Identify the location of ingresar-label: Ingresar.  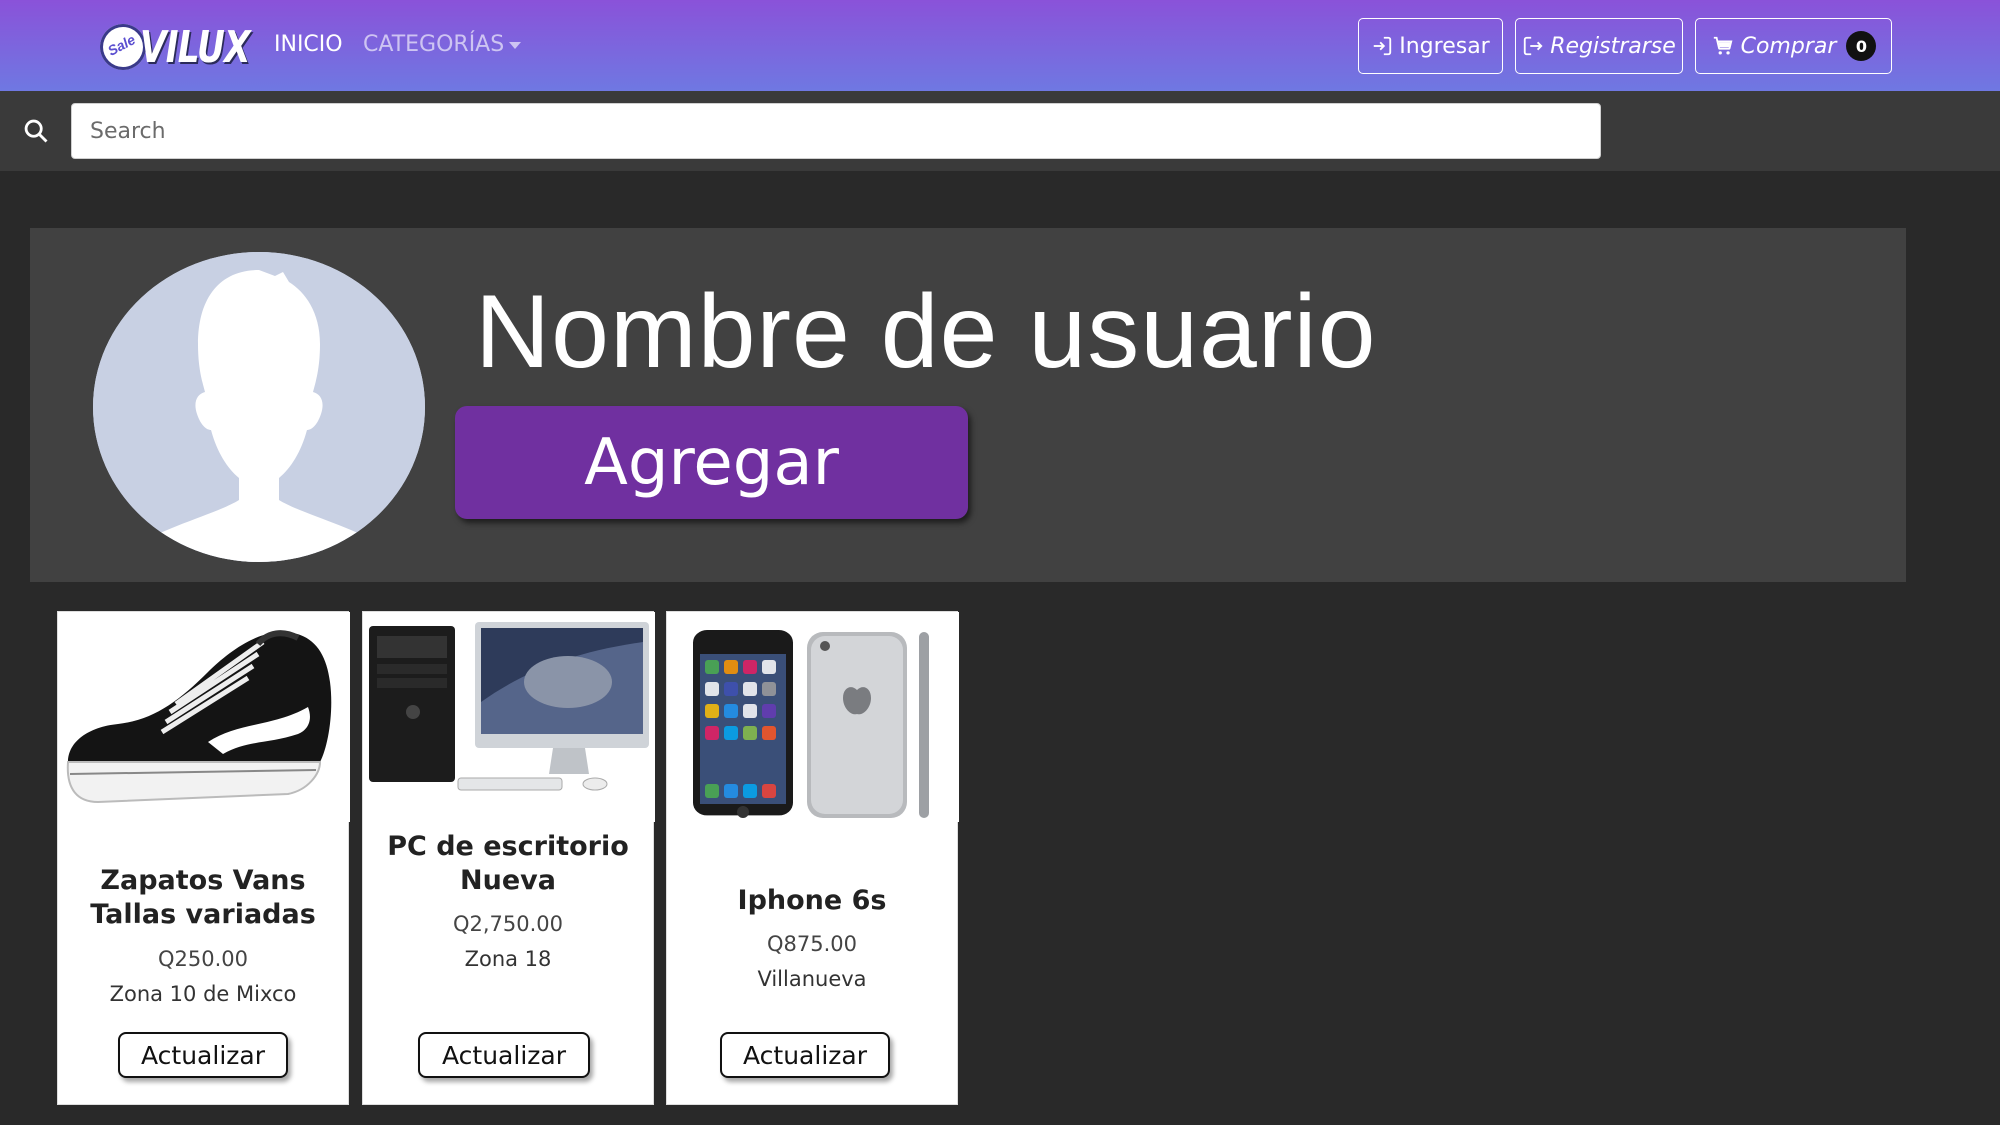
(1444, 46).